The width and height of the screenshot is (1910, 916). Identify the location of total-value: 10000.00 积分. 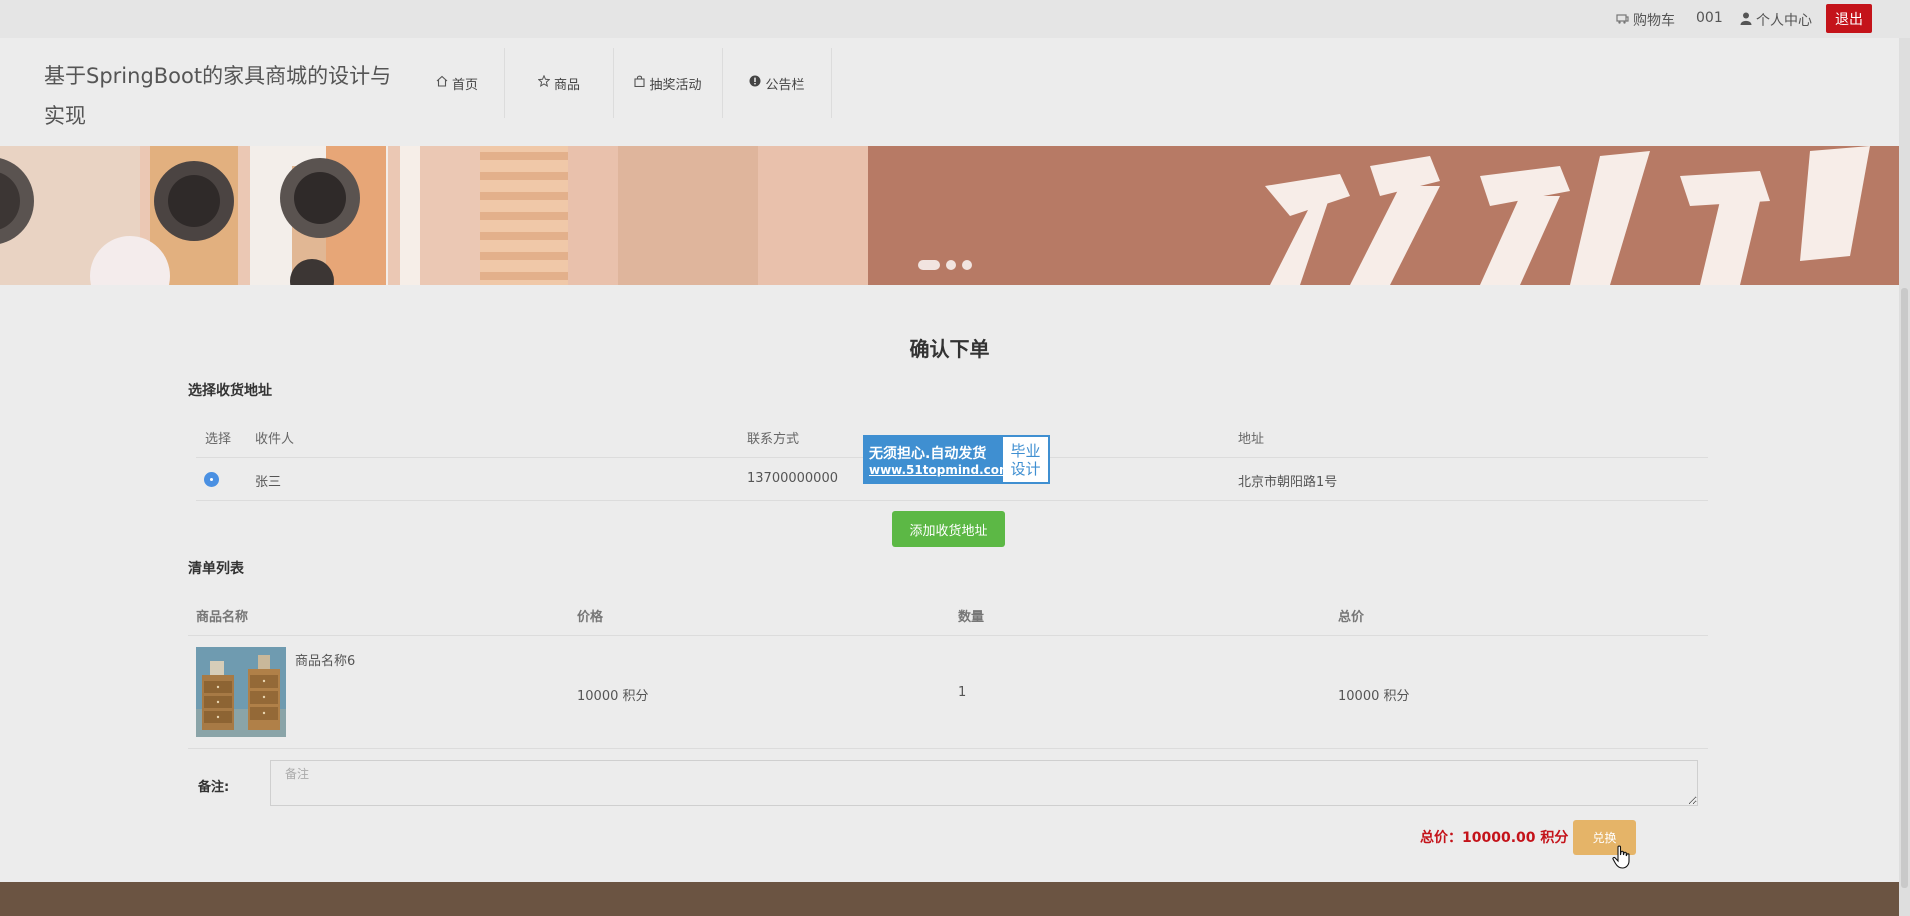
(1515, 838).